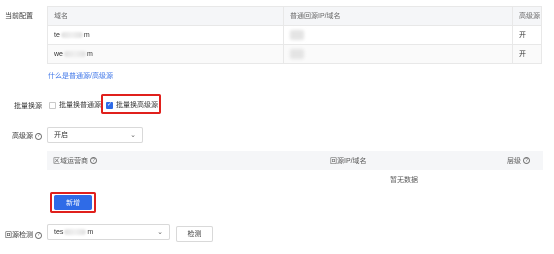 The height and width of the screenshot is (254, 554). Describe the element at coordinates (80, 76) in the screenshot. I see `source-type-help-link: 什么是普通源/高级源` at that location.